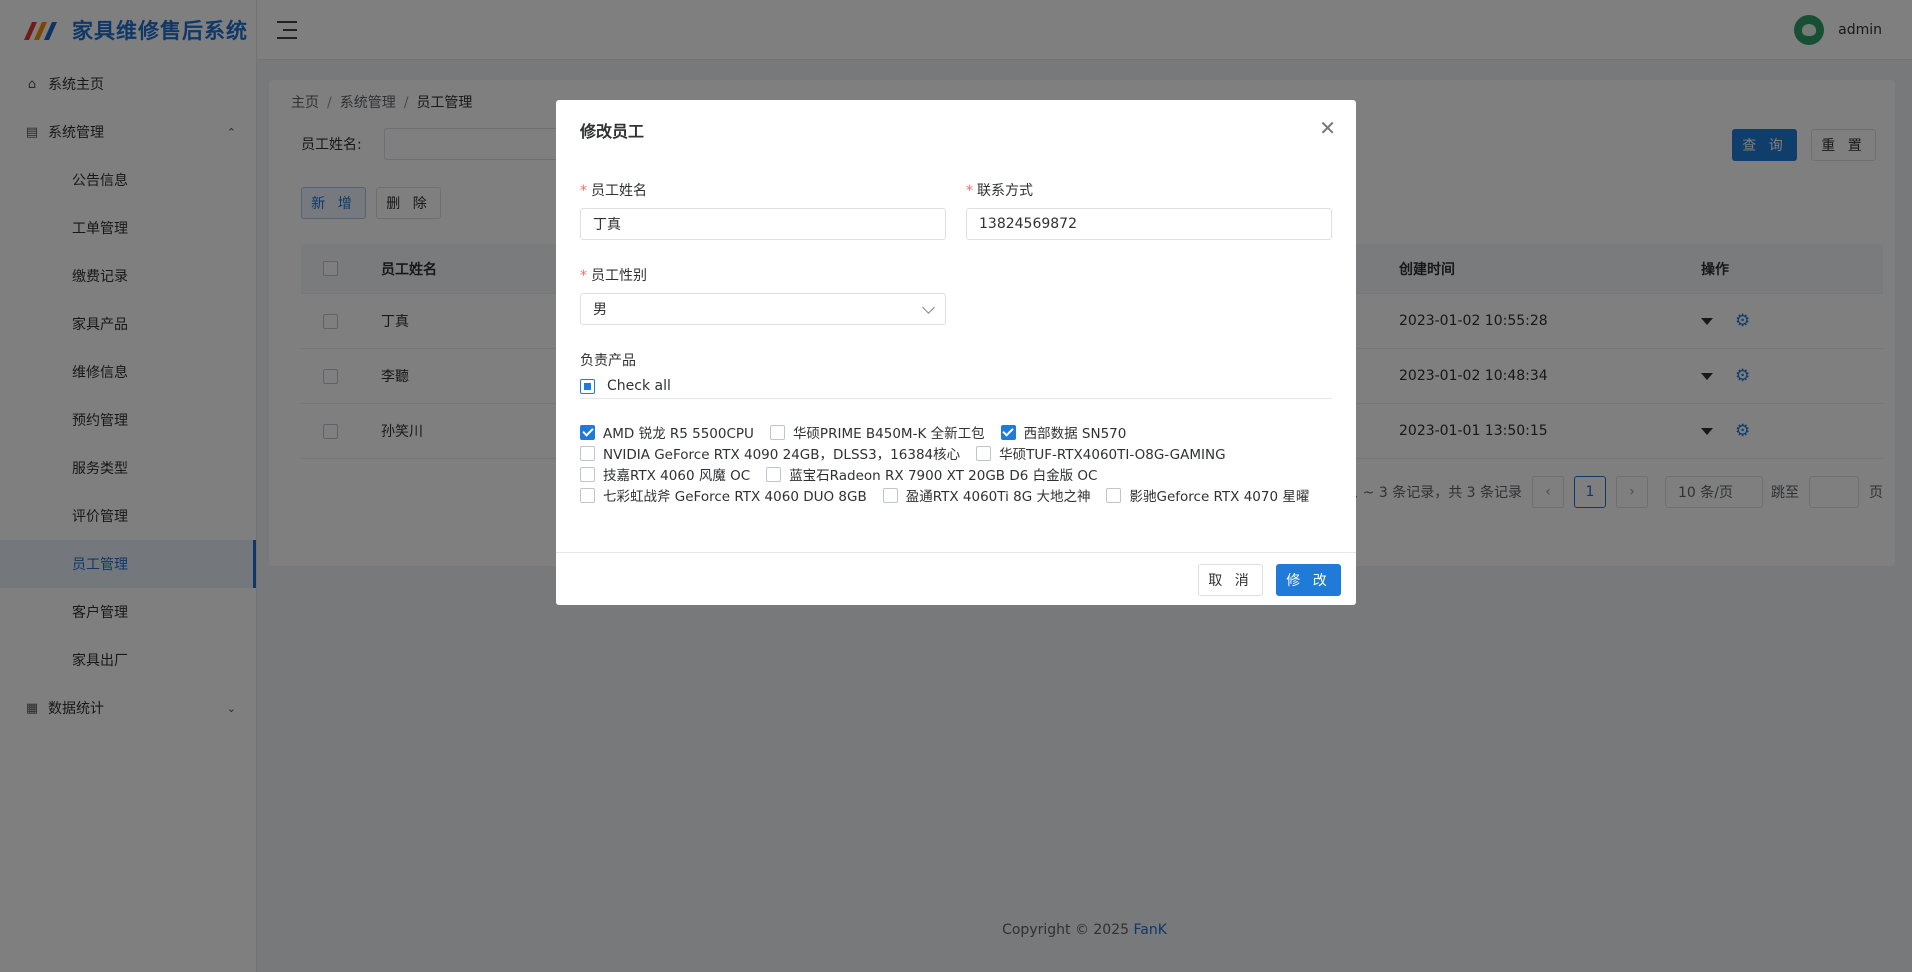  I want to click on close-icon: ✕, so click(1327, 128).